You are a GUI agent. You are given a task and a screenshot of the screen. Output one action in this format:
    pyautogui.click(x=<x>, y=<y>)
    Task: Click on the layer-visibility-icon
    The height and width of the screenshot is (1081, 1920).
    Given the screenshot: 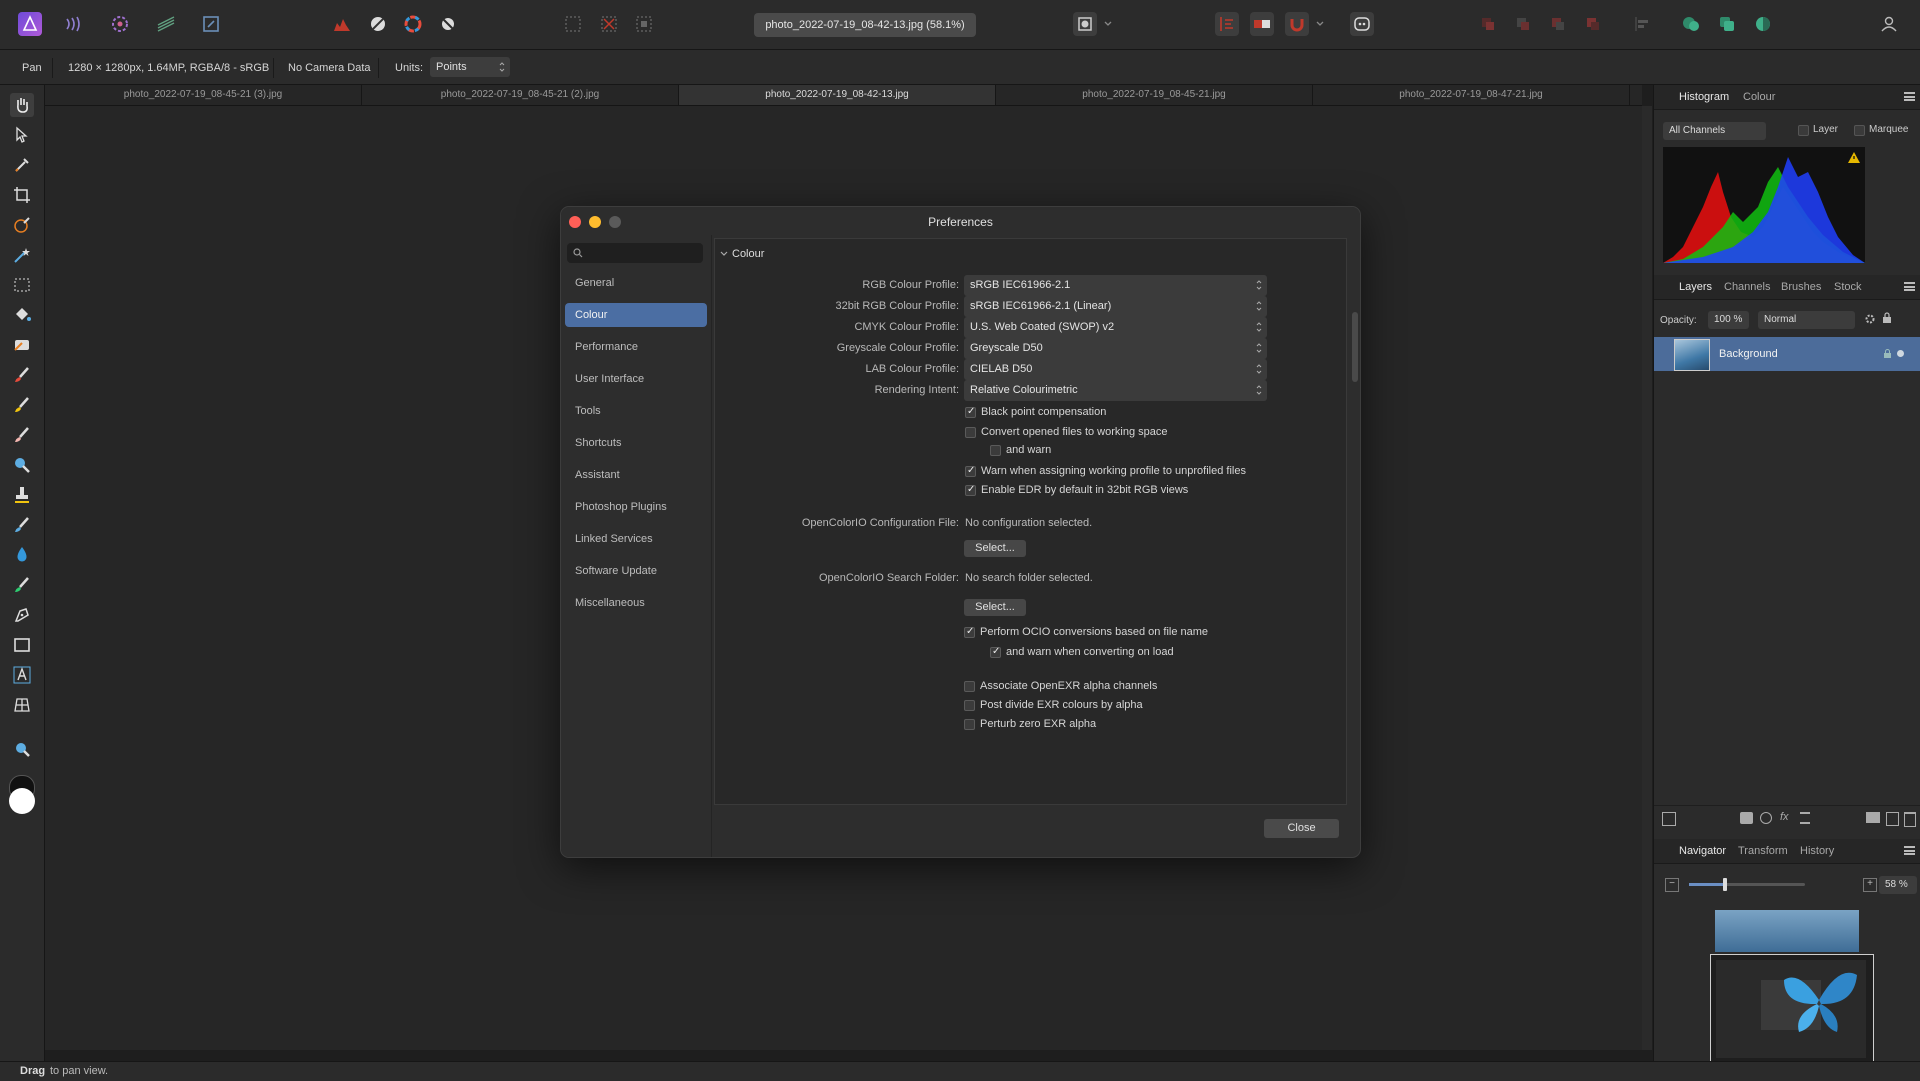 What is the action you would take?
    pyautogui.click(x=1900, y=353)
    